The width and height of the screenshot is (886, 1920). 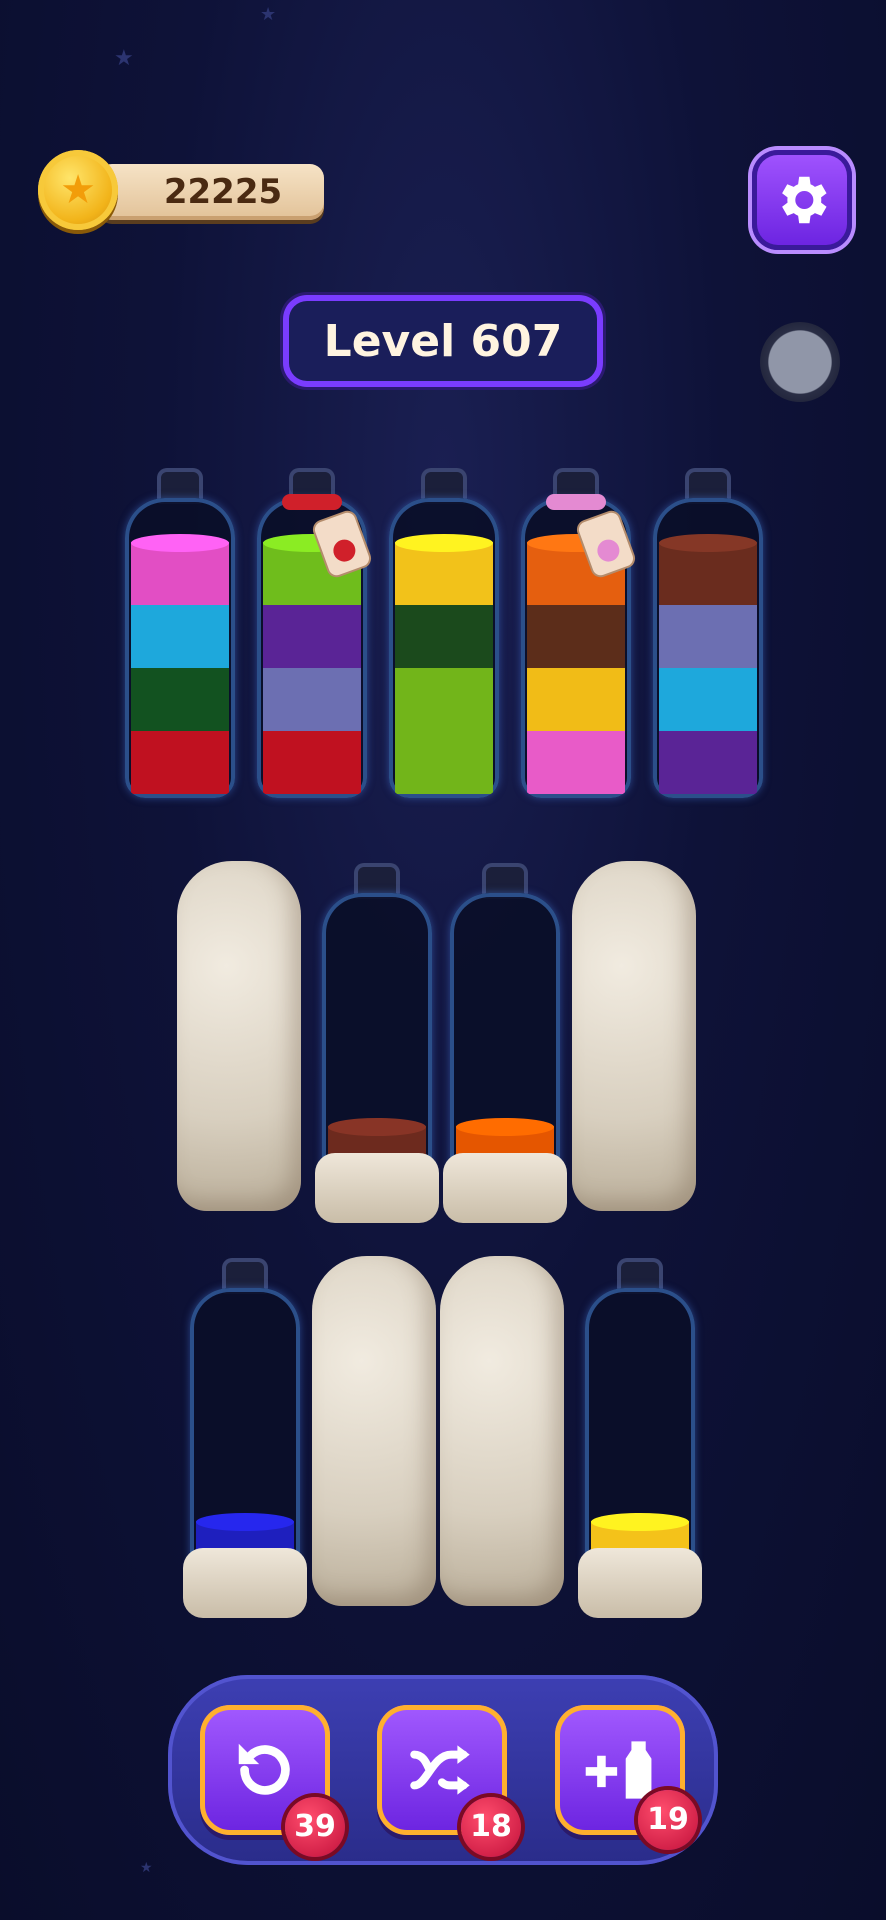 I want to click on gear-icon, so click(x=804, y=200).